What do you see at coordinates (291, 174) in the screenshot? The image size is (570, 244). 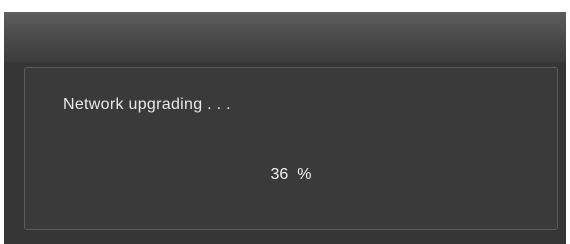 I see `progress-percentage: 36 %` at bounding box center [291, 174].